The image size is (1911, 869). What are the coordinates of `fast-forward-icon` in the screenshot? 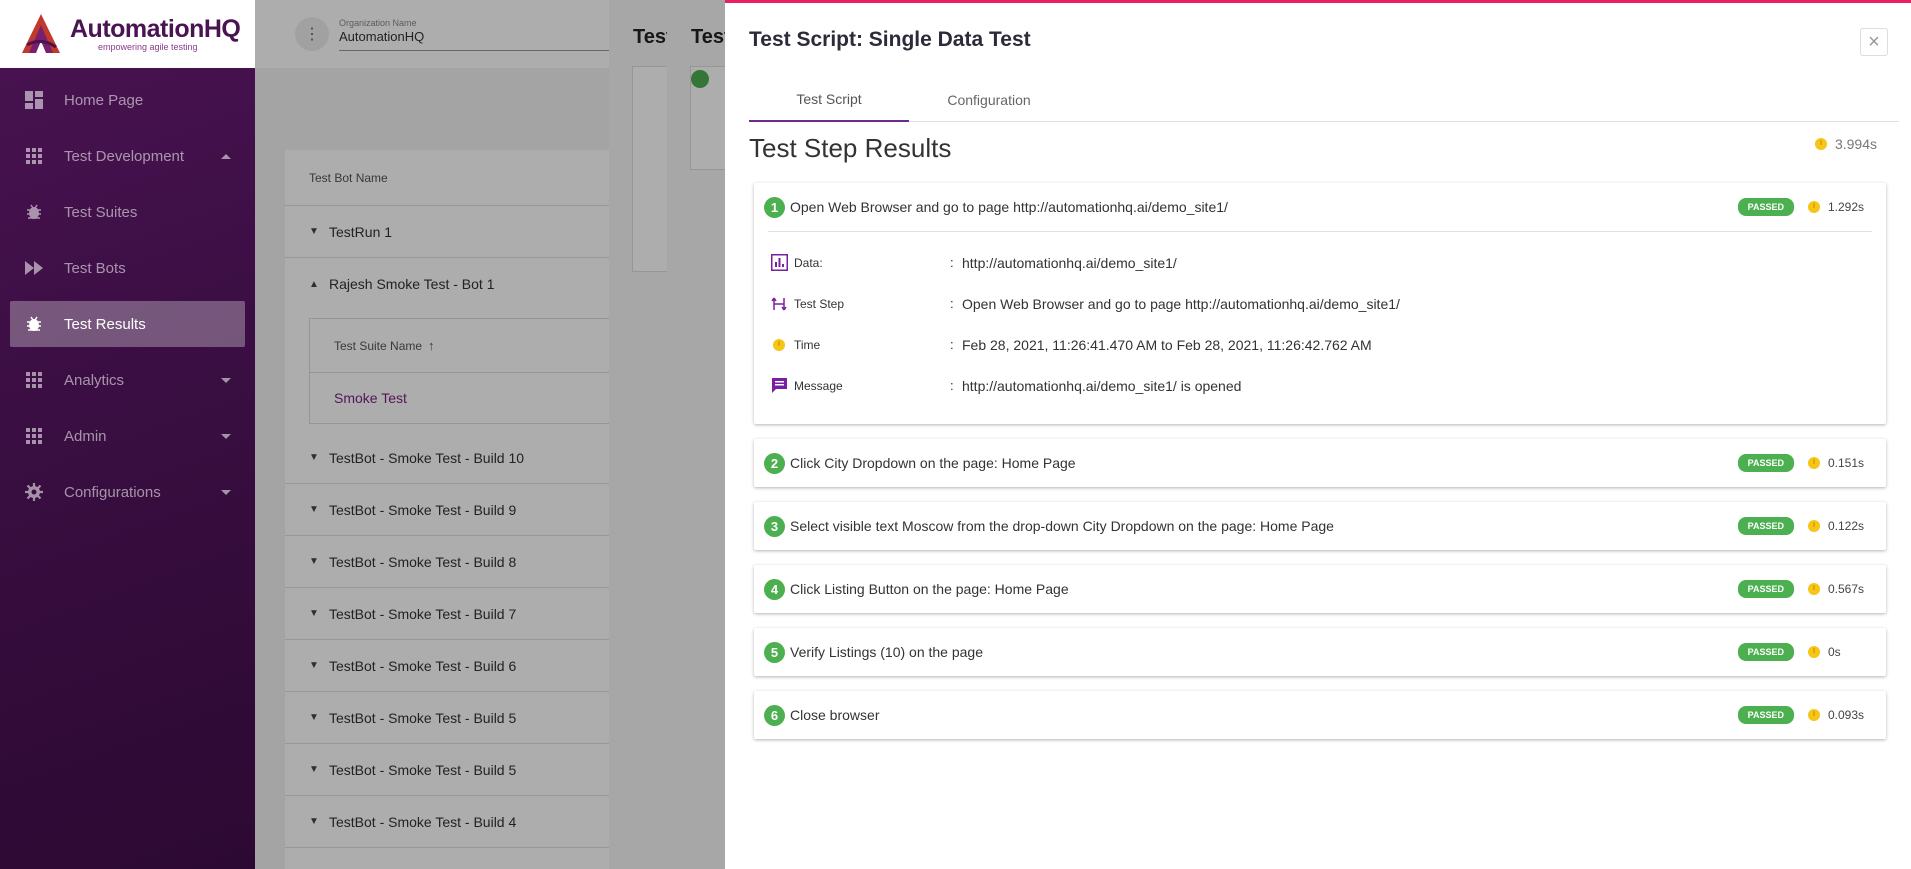 It's located at (34, 268).